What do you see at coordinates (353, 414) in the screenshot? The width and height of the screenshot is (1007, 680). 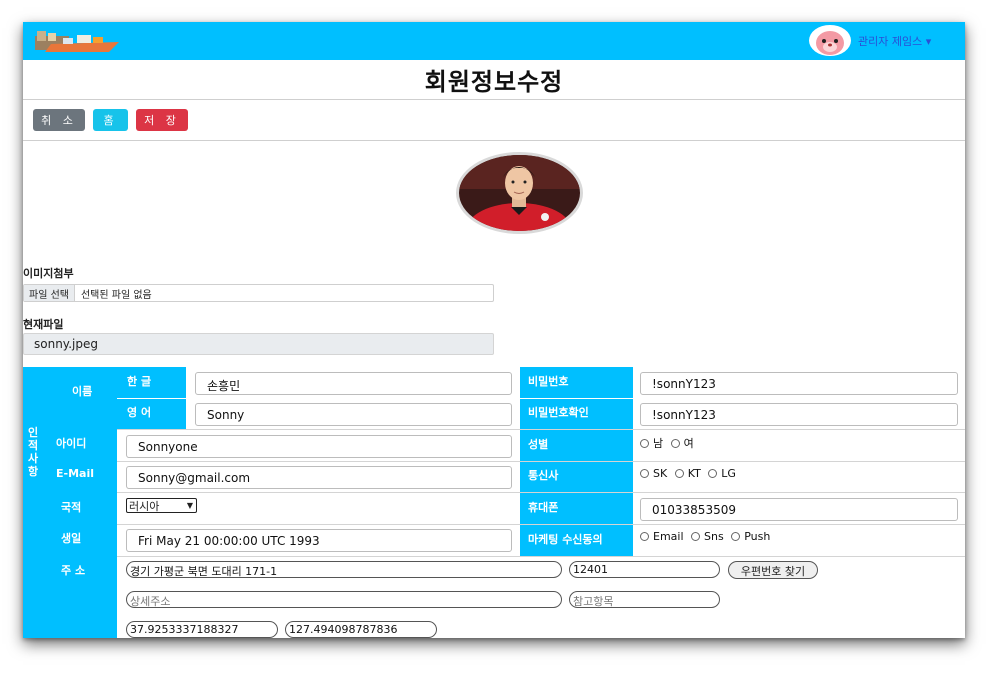 I see `english-name-input: Sonny` at bounding box center [353, 414].